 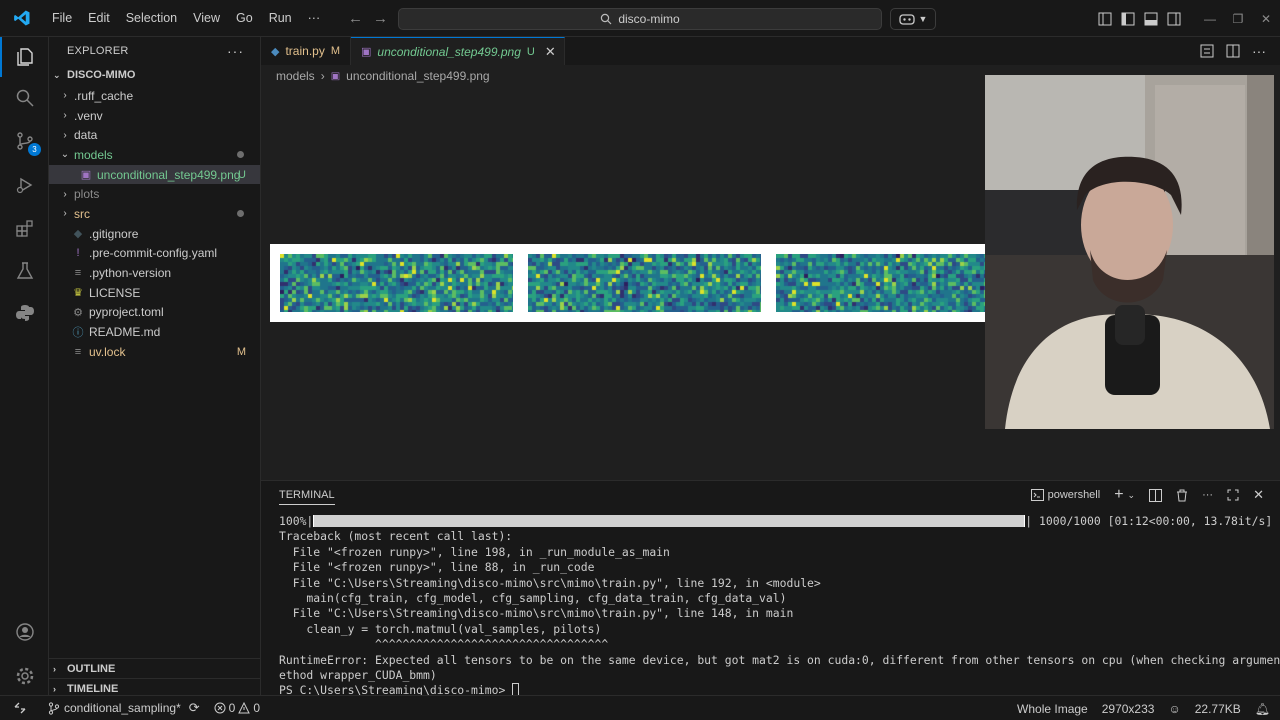 What do you see at coordinates (154, 234) in the screenshot?
I see `tree-item-gitignore: ◆ .gitignore` at bounding box center [154, 234].